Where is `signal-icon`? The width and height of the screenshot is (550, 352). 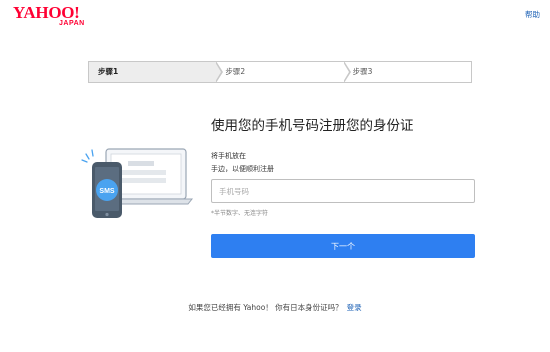 signal-icon is located at coordinates (87, 156).